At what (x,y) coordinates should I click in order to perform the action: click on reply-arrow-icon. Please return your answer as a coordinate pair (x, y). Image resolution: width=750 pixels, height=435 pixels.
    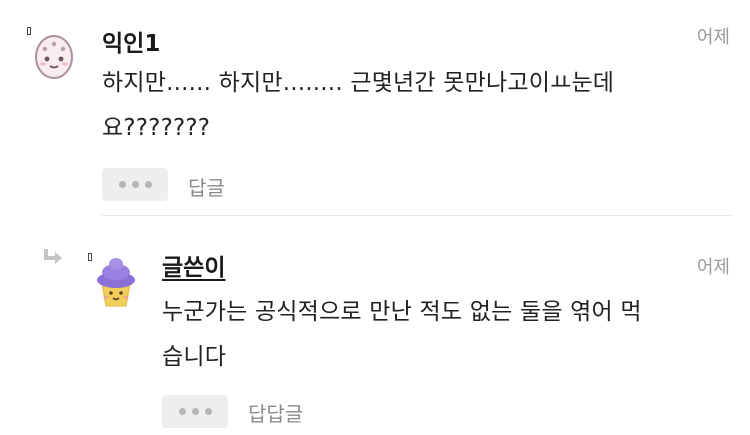
    Looking at the image, I should click on (53, 259).